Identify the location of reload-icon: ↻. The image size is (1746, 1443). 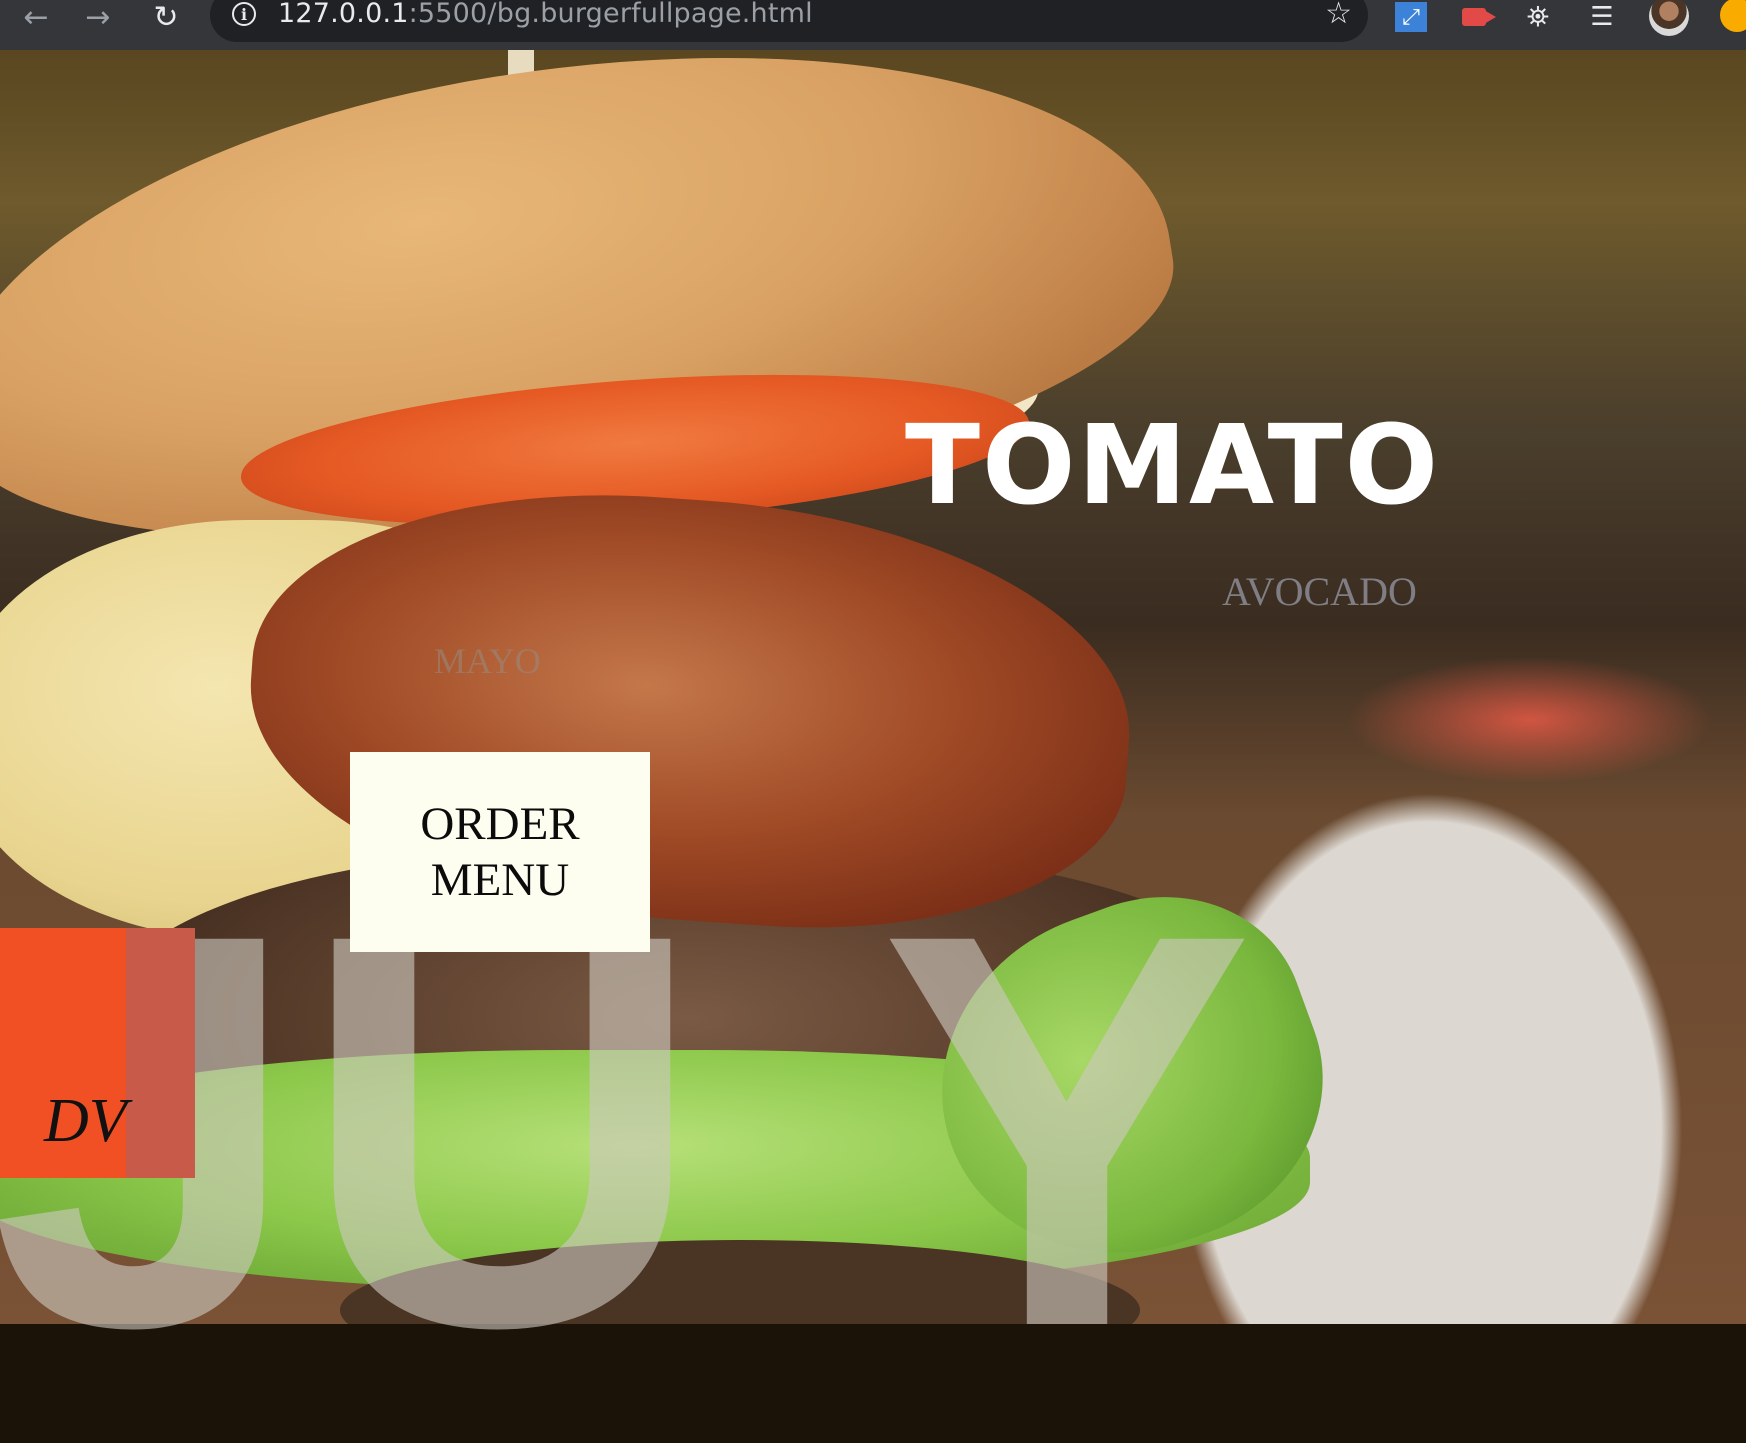
(166, 17).